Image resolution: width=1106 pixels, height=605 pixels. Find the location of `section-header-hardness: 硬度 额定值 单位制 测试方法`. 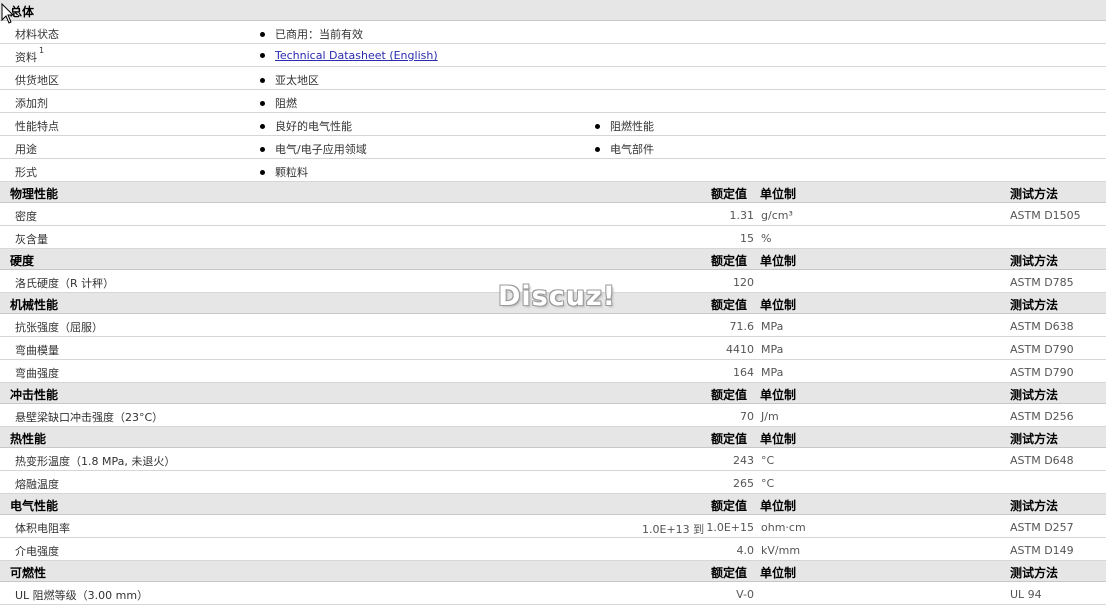

section-header-hardness: 硬度 额定值 单位制 测试方法 is located at coordinates (553, 259).